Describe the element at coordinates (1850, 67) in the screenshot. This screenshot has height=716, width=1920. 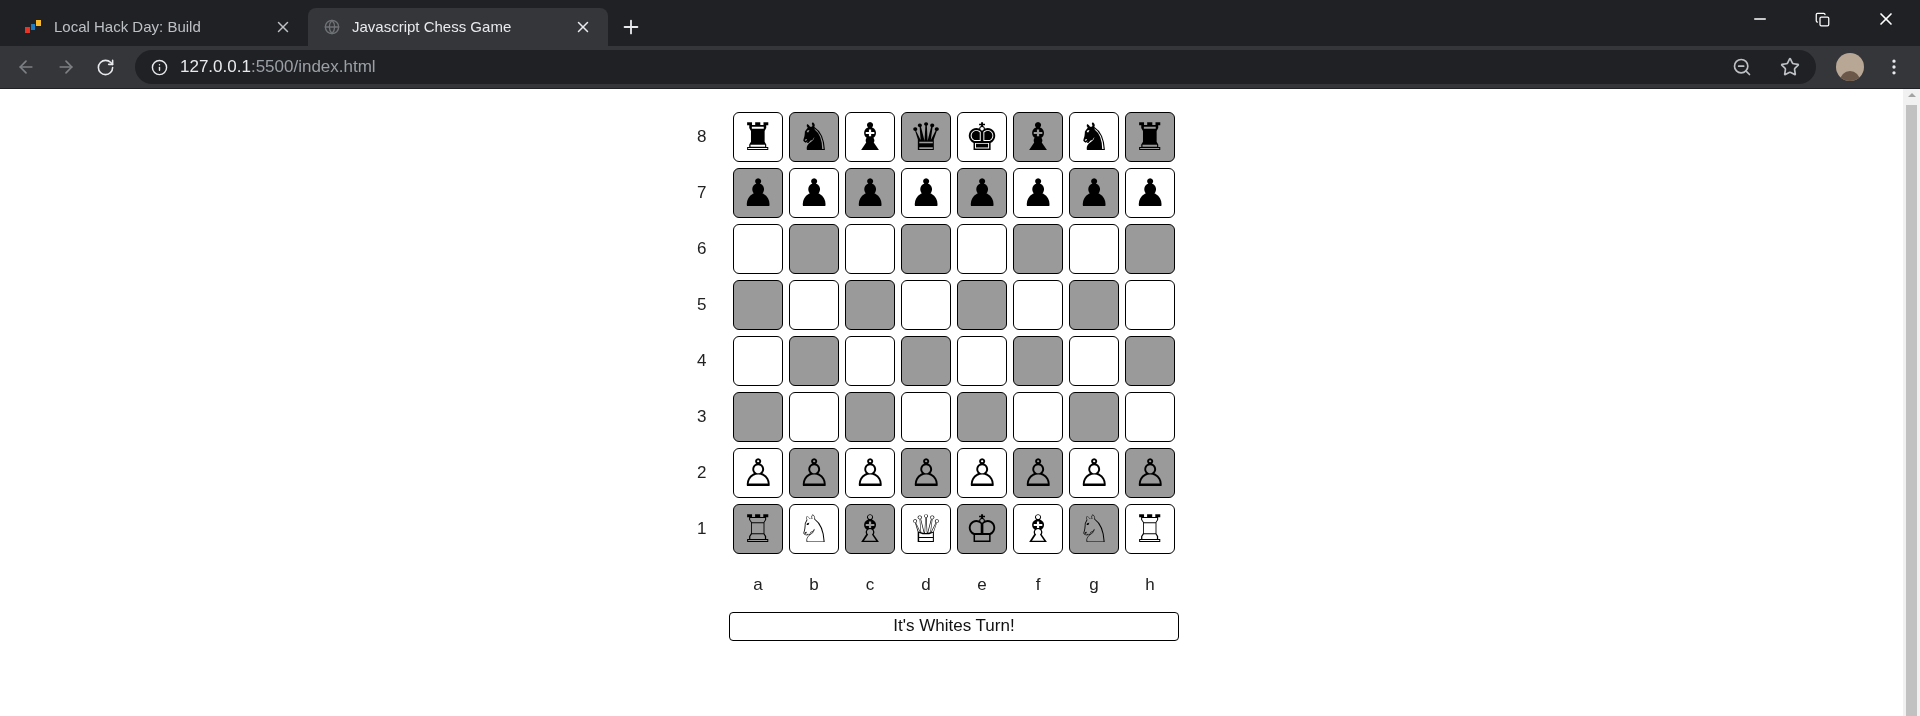
I see `profile-avatar` at that location.